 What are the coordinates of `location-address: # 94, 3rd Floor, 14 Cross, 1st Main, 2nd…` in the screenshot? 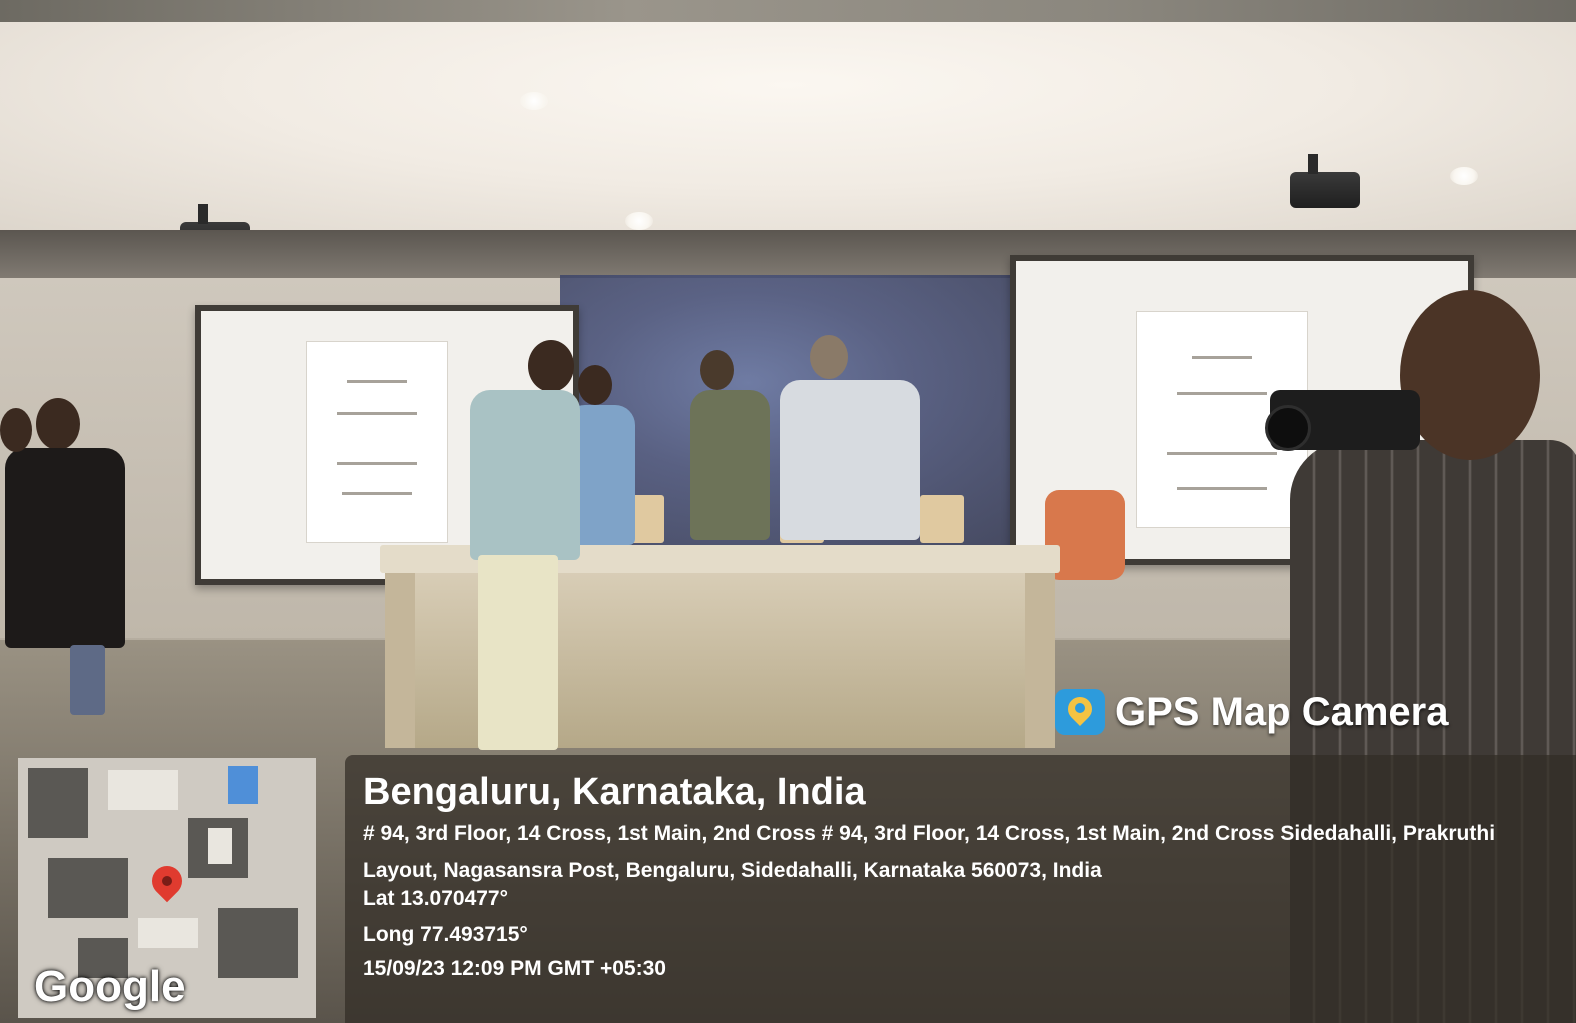 It's located at (929, 852).